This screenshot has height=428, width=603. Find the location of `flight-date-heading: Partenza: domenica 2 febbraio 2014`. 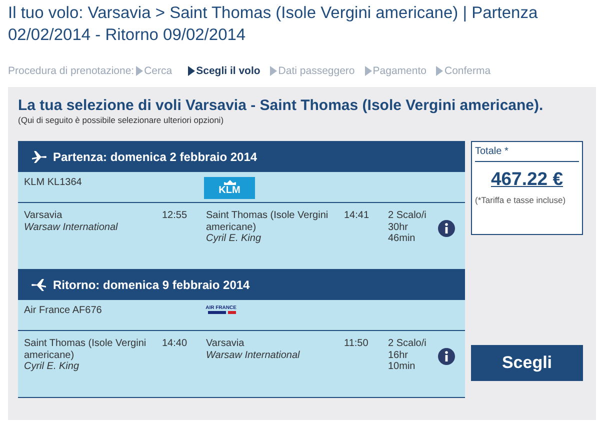

flight-date-heading: Partenza: domenica 2 febbraio 2014 is located at coordinates (155, 157).